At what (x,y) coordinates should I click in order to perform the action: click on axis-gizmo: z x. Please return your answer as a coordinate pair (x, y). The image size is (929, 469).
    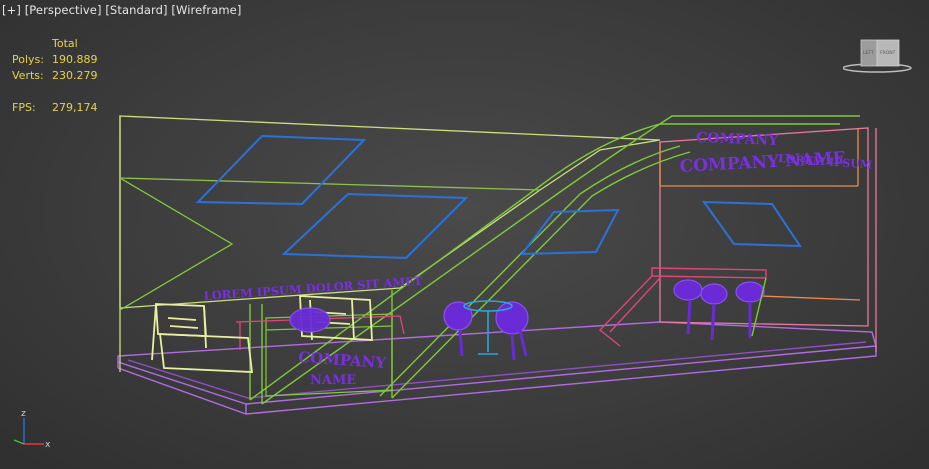
    Looking at the image, I should click on (32, 429).